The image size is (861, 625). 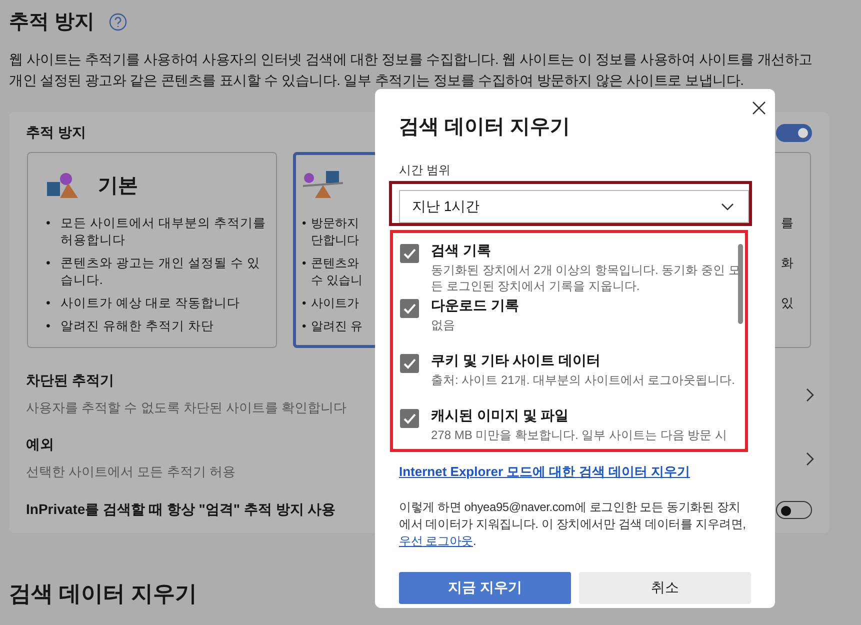 I want to click on item-description: 출처: 사이트 21개. 대부분의 사이트에서 로그아웃됩니다., so click(x=583, y=380).